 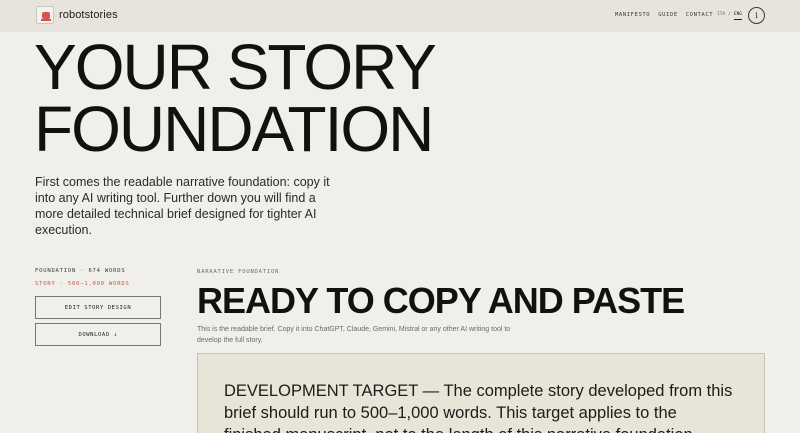 I want to click on lang-ita: ITA, so click(x=721, y=16).